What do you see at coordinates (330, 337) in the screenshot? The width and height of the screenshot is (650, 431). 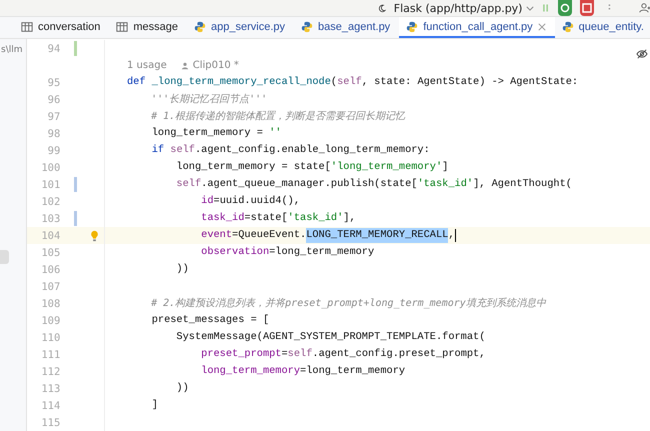 I see `code-line: SystemMessage(AGENT_SYSTEM_PROMPT_TEMPLATE.format(` at bounding box center [330, 337].